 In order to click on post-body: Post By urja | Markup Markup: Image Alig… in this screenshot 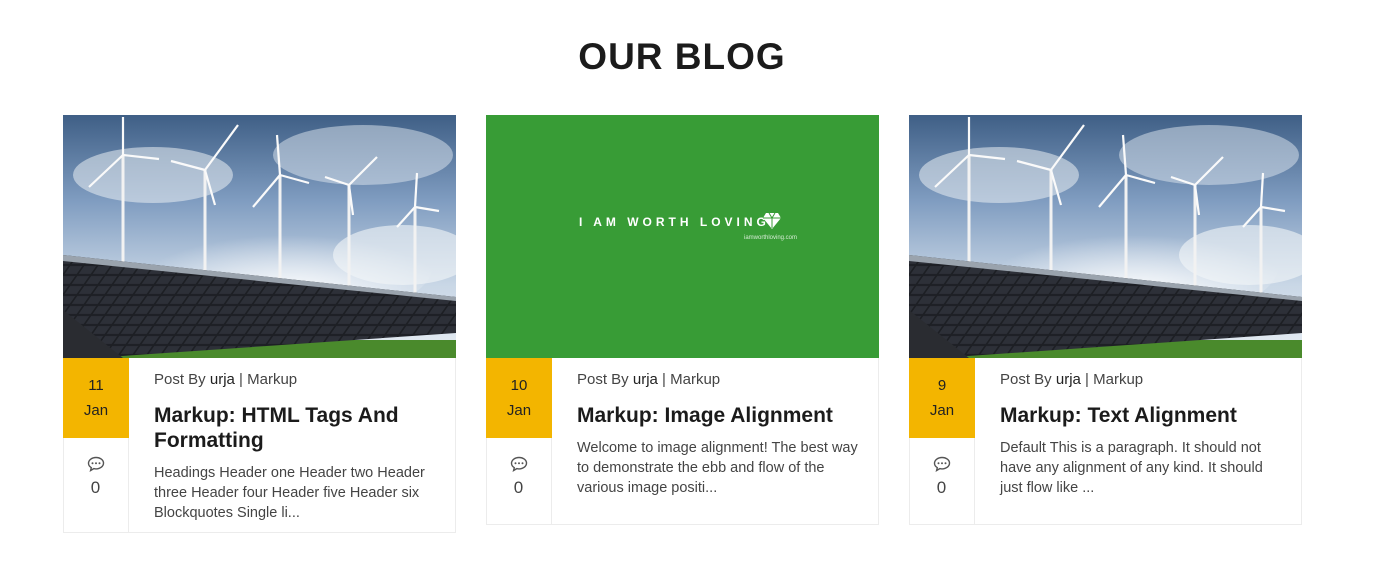, I will do `click(721, 434)`.